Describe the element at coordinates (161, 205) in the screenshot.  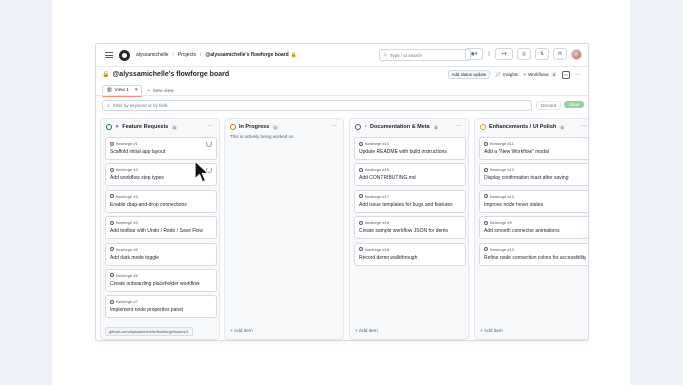
I see `card-title: Enable drag-and-drop connections` at that location.